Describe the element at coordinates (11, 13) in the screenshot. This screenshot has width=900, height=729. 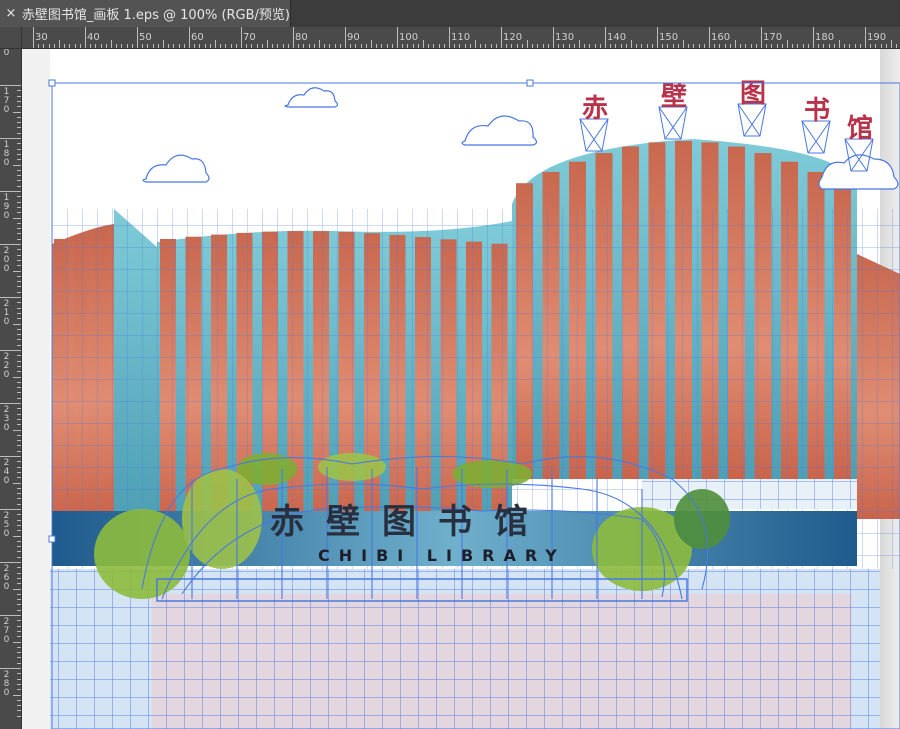
I see `close-tab-icon: ×` at that location.